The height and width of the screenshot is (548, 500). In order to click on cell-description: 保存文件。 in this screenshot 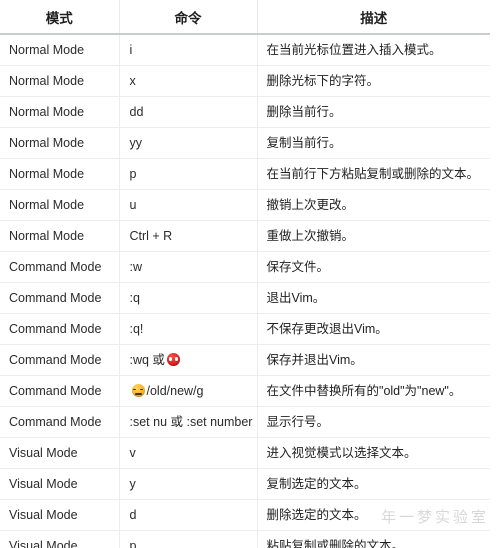, I will do `click(373, 267)`.